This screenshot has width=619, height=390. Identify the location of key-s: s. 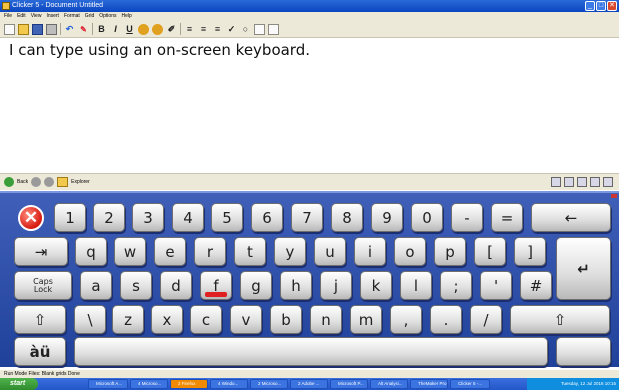
(136, 285).